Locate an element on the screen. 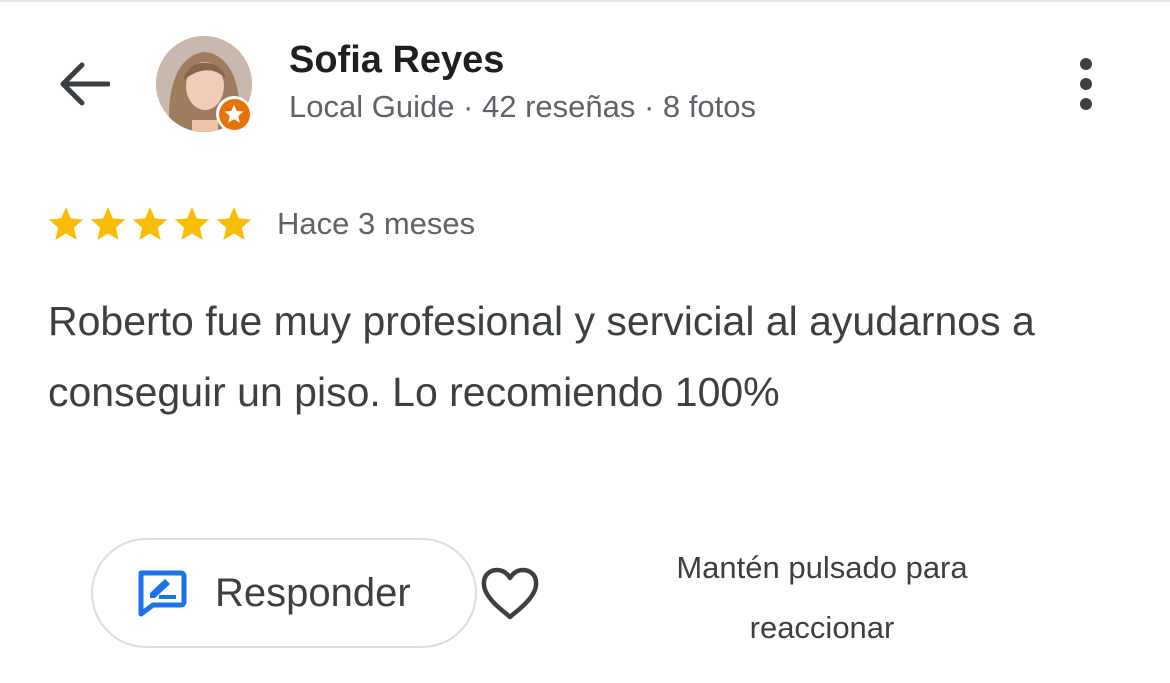  react-hint-text: Mantén pulsado para reaccionar is located at coordinates (822, 597).